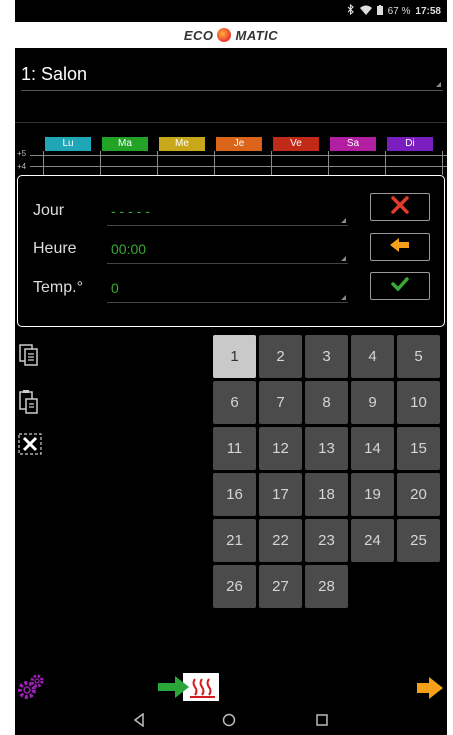  What do you see at coordinates (190, 288) in the screenshot?
I see `field-temperature: Temp.° 0` at bounding box center [190, 288].